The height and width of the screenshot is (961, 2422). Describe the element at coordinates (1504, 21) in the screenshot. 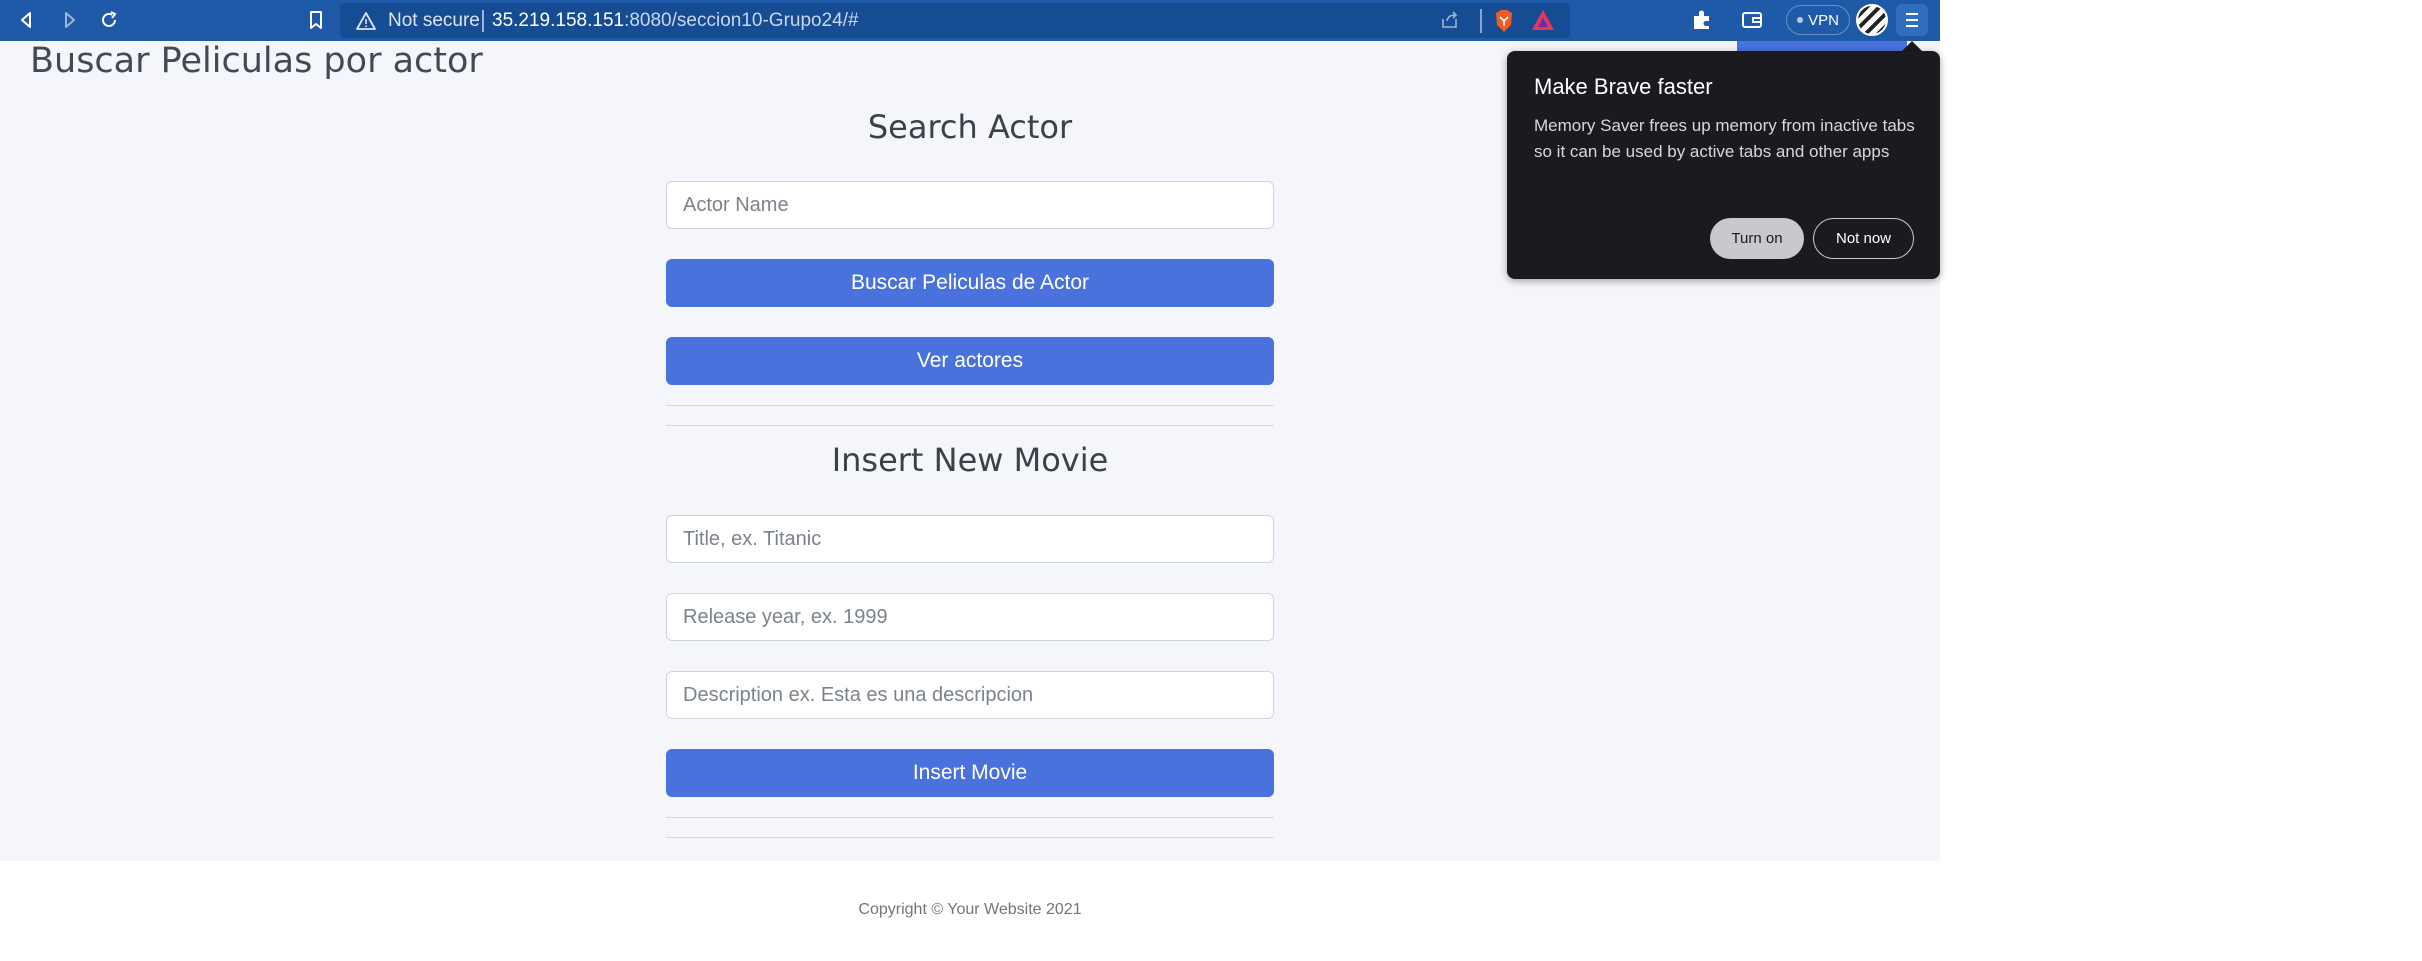

I see `brave-shields-icon` at that location.